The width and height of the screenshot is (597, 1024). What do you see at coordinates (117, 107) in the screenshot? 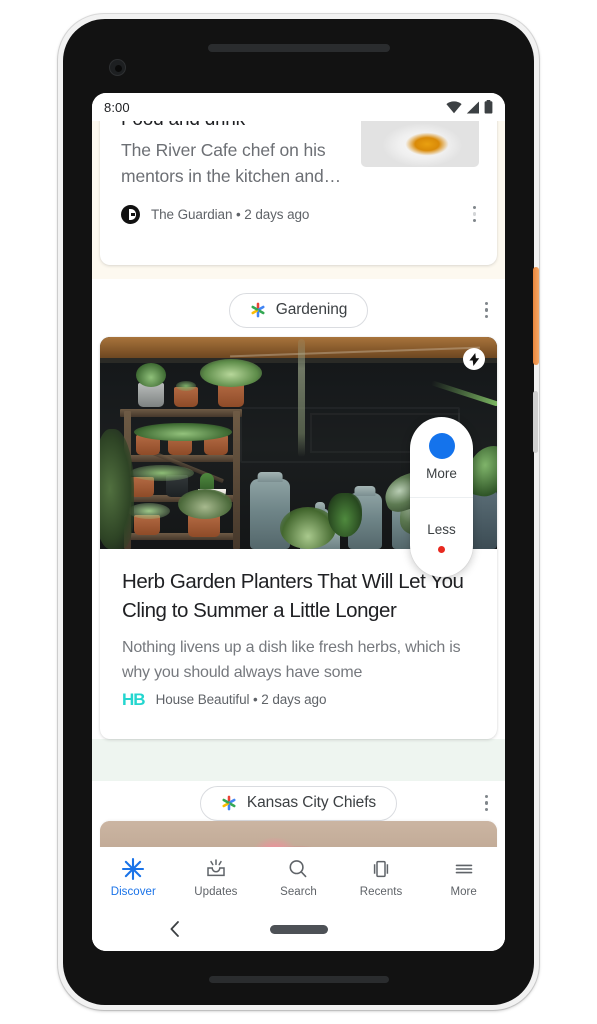
I see `status-time: 8:00` at bounding box center [117, 107].